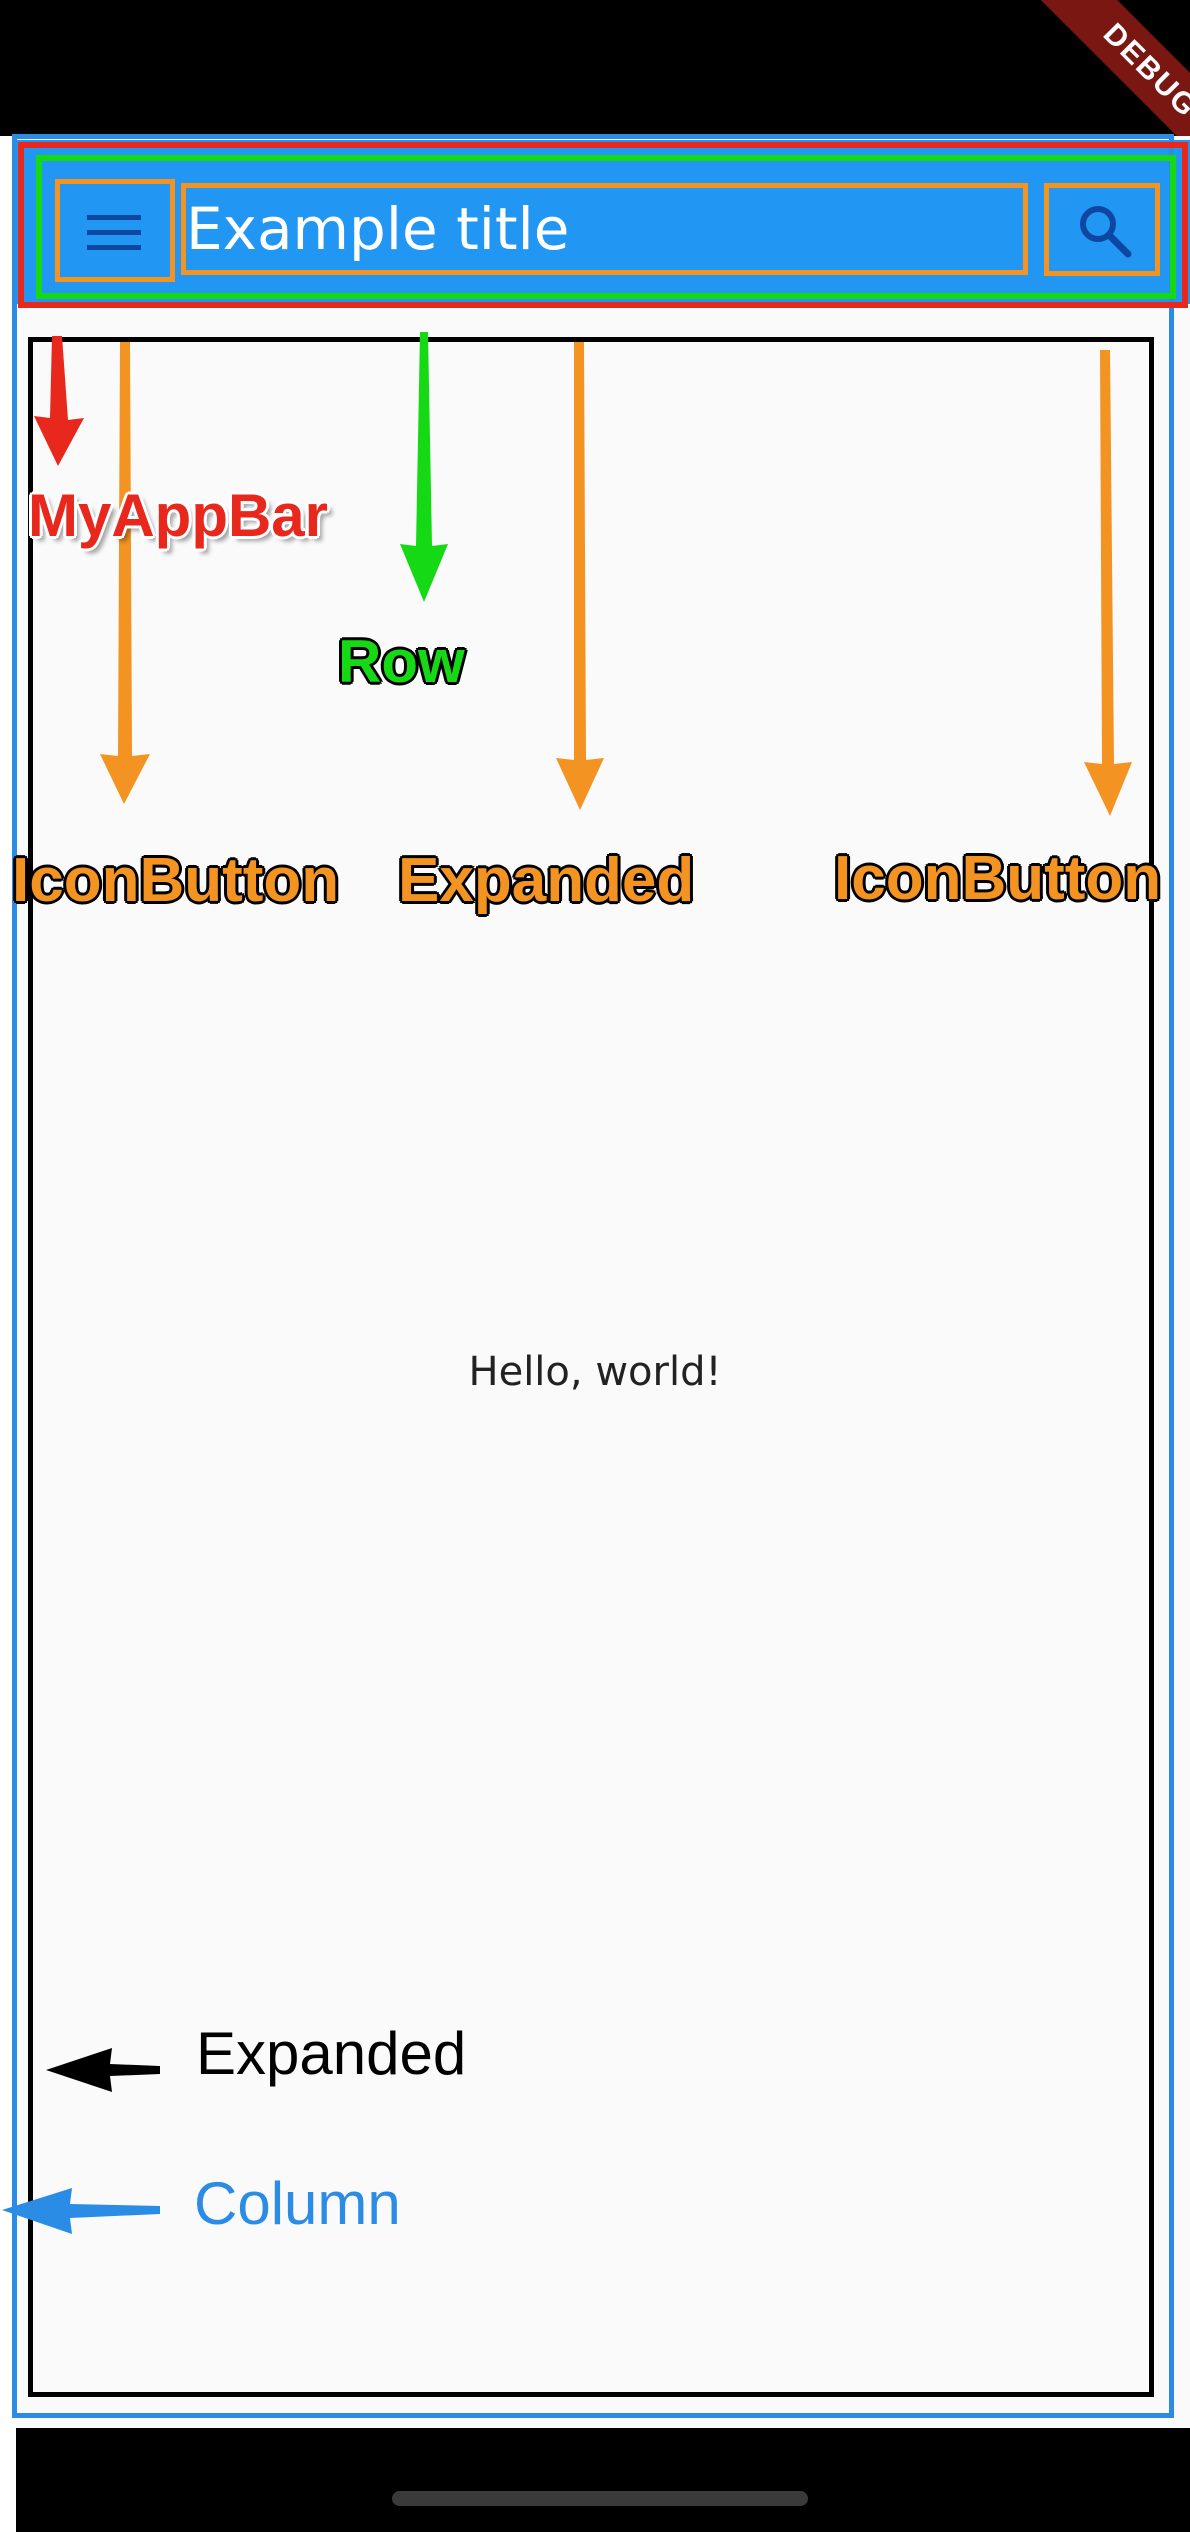  I want to click on my-app-bar-label: MyAppBar, so click(178, 515).